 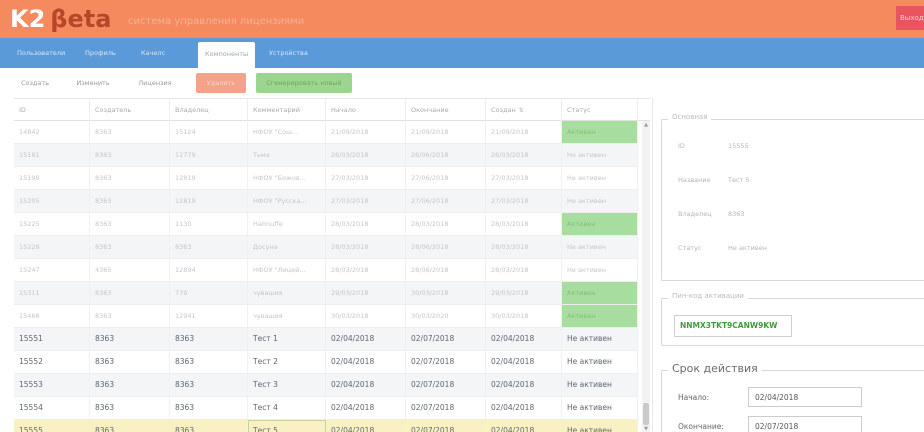 I want to click on id-value: 15555, so click(x=738, y=146).